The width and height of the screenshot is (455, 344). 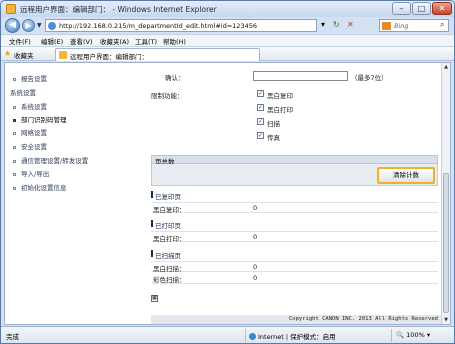 What do you see at coordinates (294, 225) in the screenshot?
I see `section-printed-pages: 已打印页` at bounding box center [294, 225].